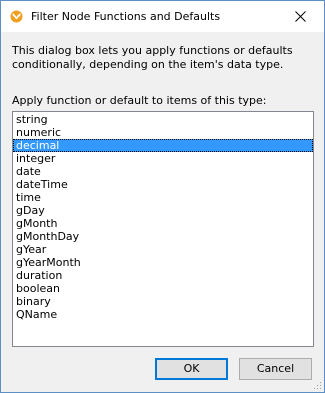 The width and height of the screenshot is (325, 393). I want to click on list-item-gyear: gYear, so click(163, 249).